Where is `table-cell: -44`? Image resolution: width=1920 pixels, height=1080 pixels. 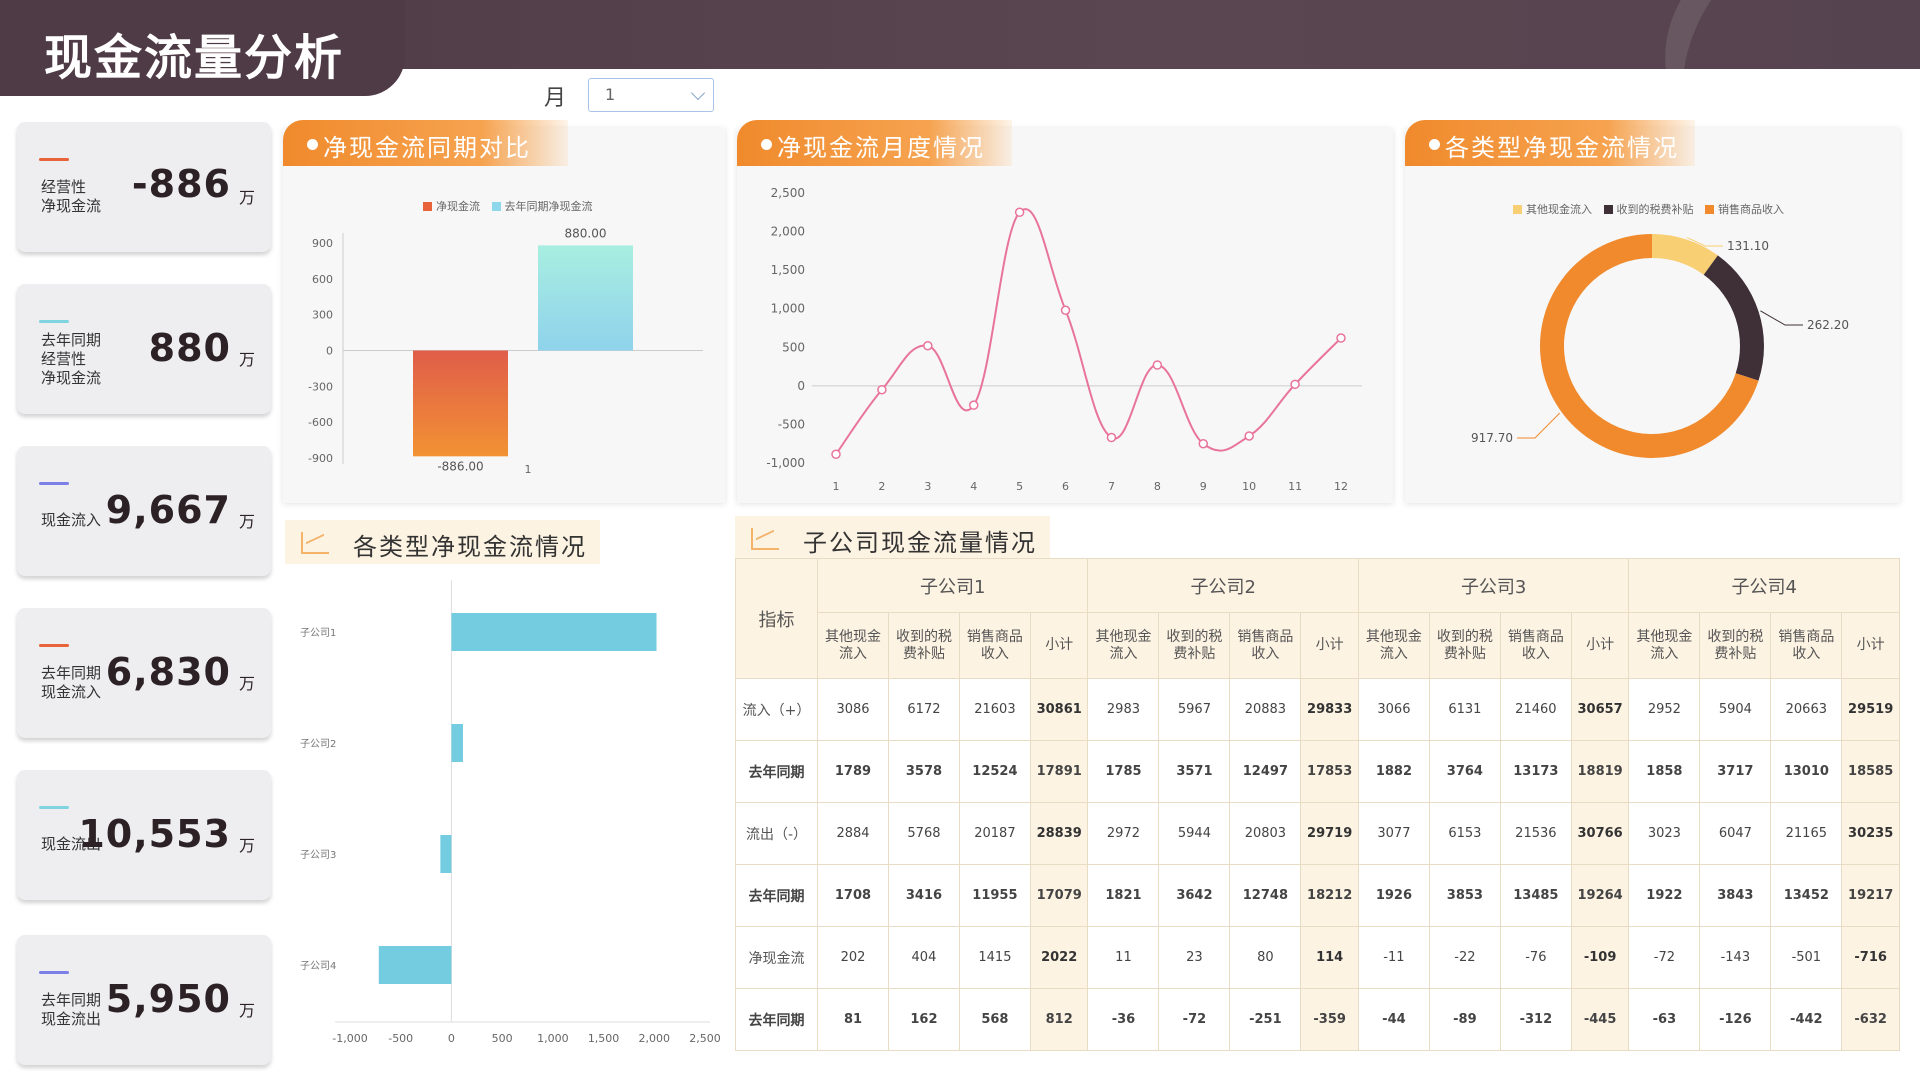 table-cell: -44 is located at coordinates (1393, 1019).